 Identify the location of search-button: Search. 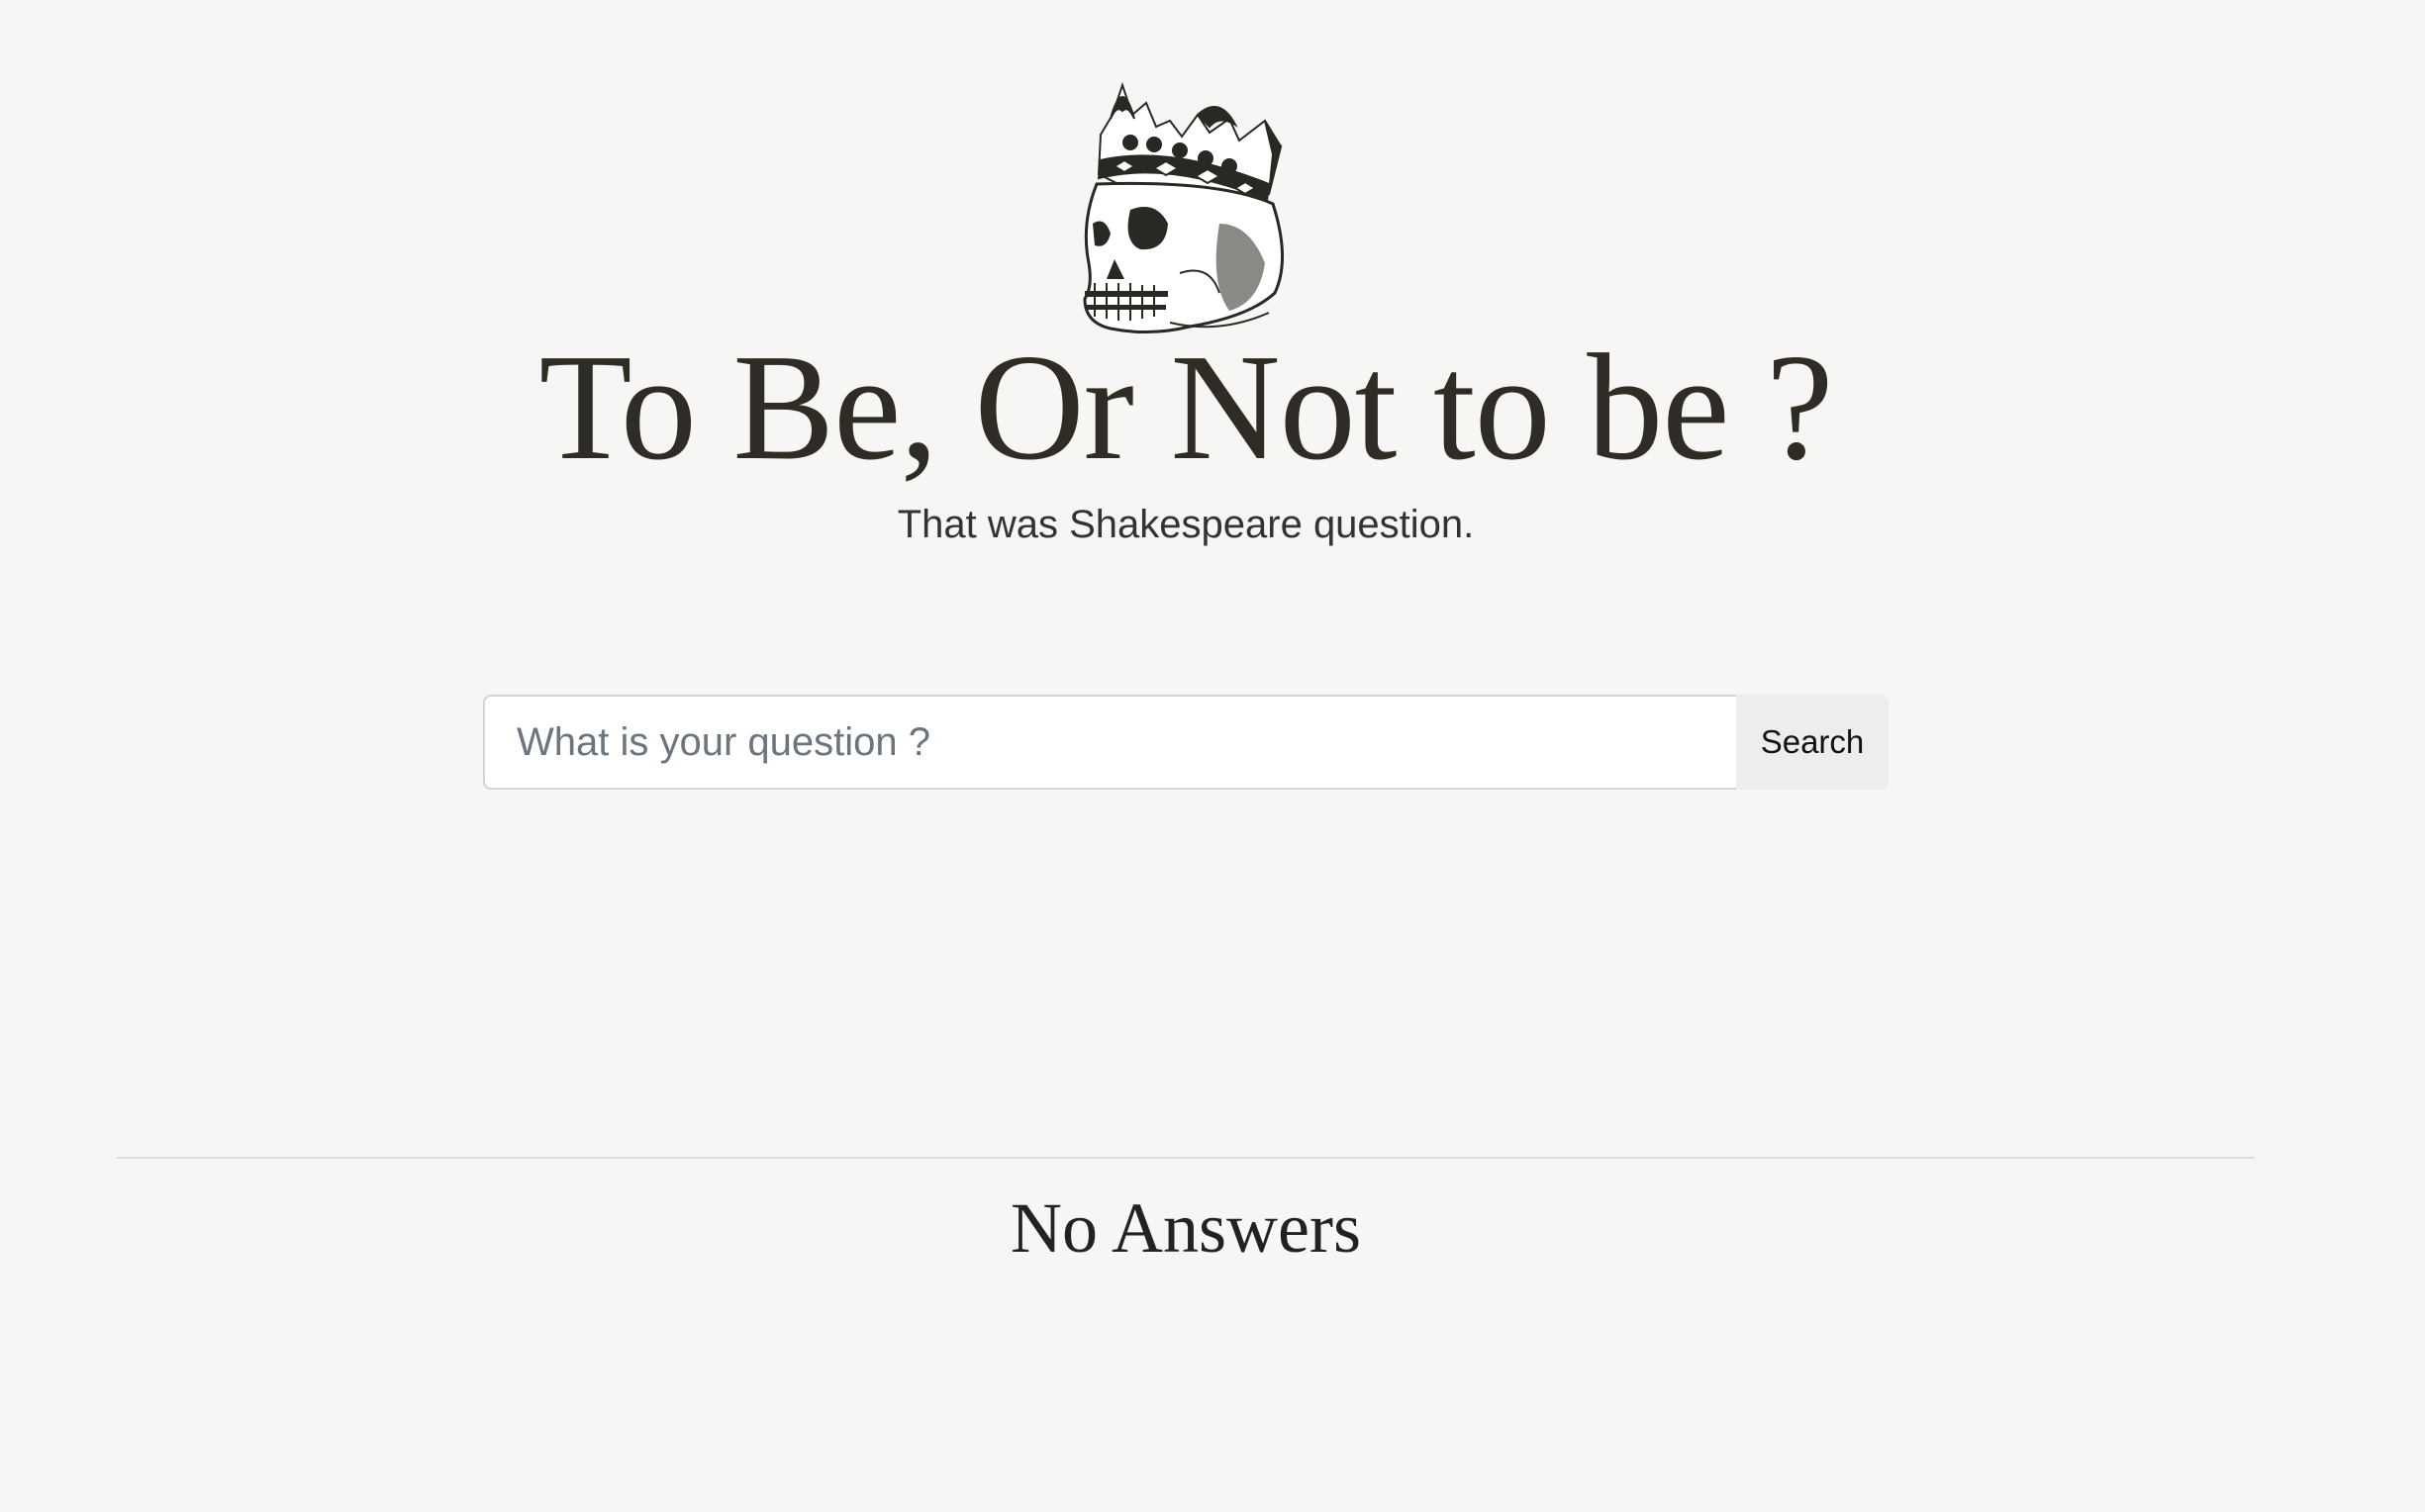
(1812, 742).